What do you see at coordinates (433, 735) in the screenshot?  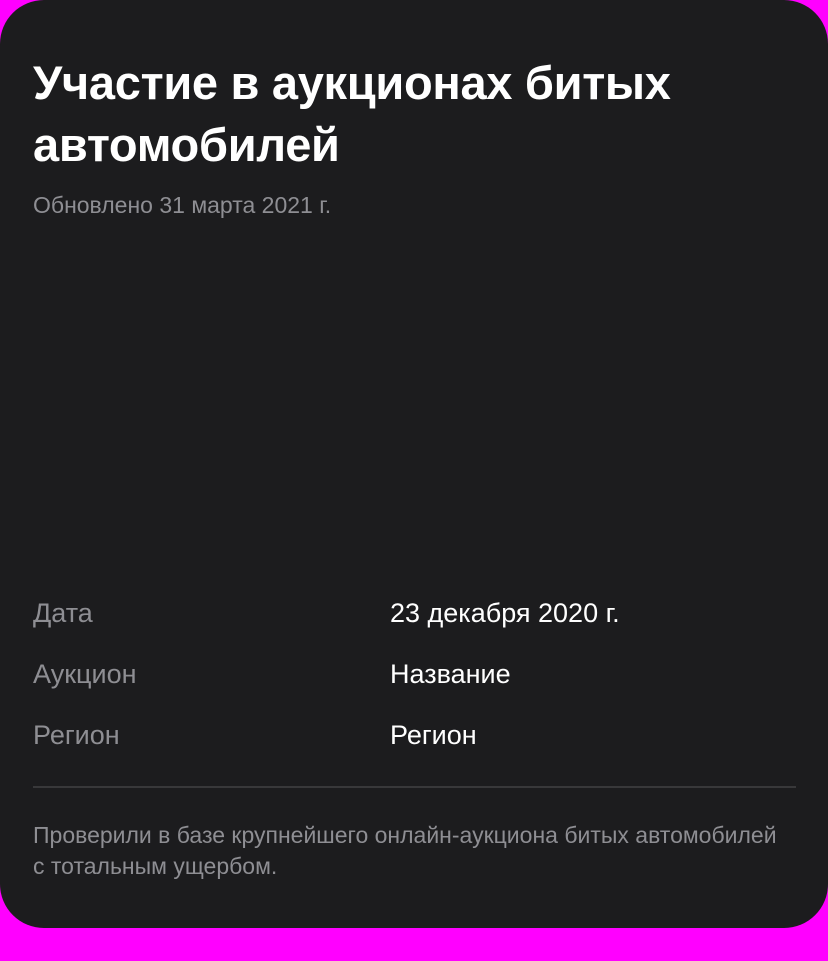 I see `detail-value-region: Регион` at bounding box center [433, 735].